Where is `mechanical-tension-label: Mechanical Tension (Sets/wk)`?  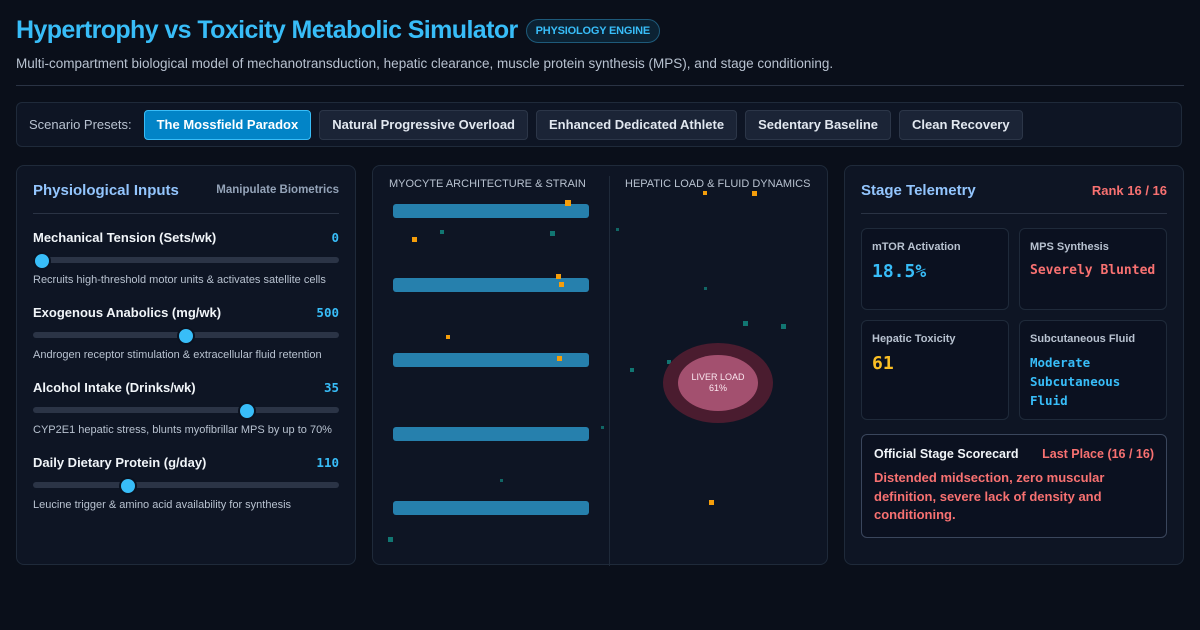
mechanical-tension-label: Mechanical Tension (Sets/wk) is located at coordinates (125, 237).